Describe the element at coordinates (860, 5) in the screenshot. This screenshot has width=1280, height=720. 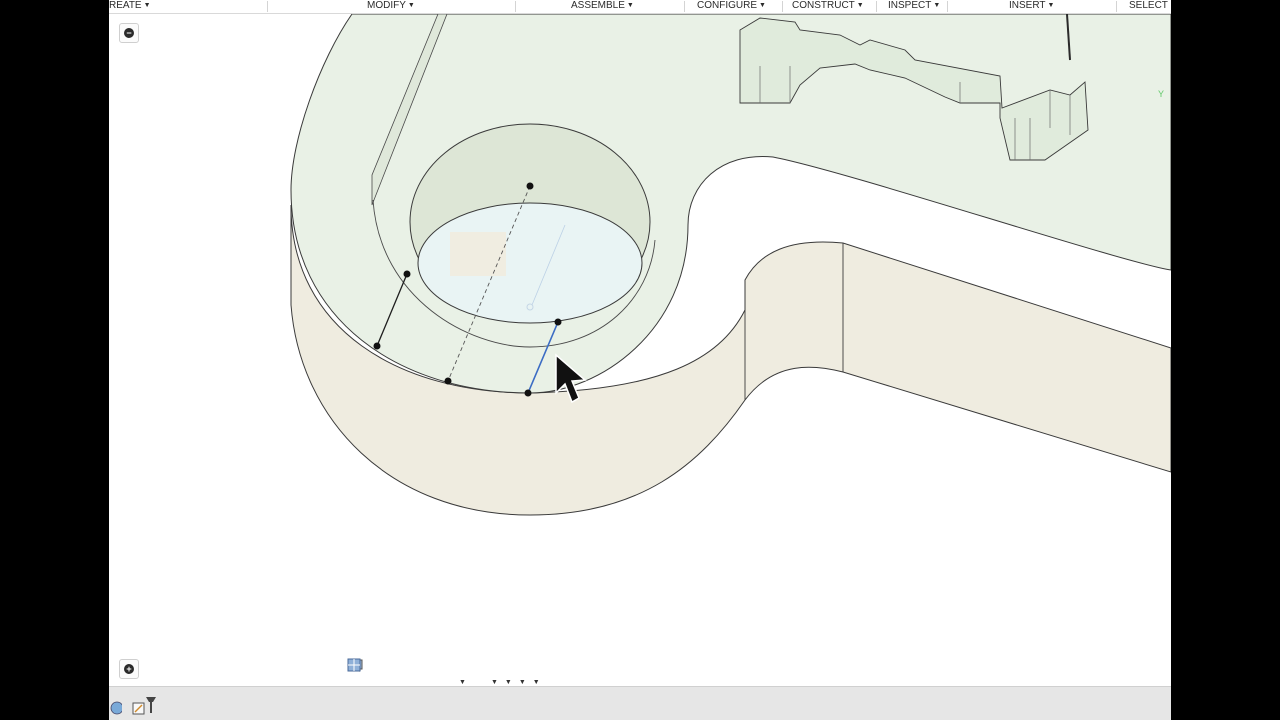
I see `construct-caret-icon: ▼` at that location.